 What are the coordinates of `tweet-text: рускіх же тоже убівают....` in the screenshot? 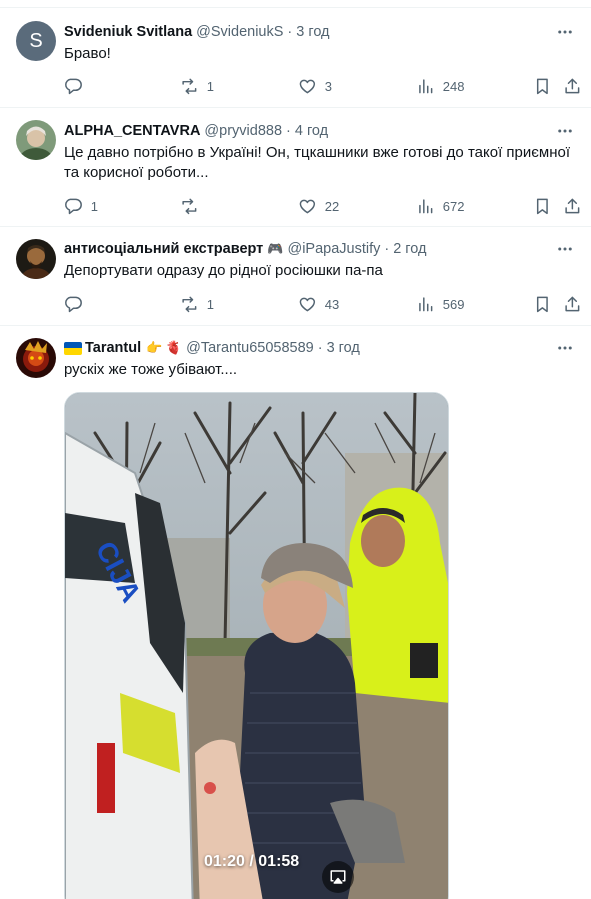 It's located at (151, 369).